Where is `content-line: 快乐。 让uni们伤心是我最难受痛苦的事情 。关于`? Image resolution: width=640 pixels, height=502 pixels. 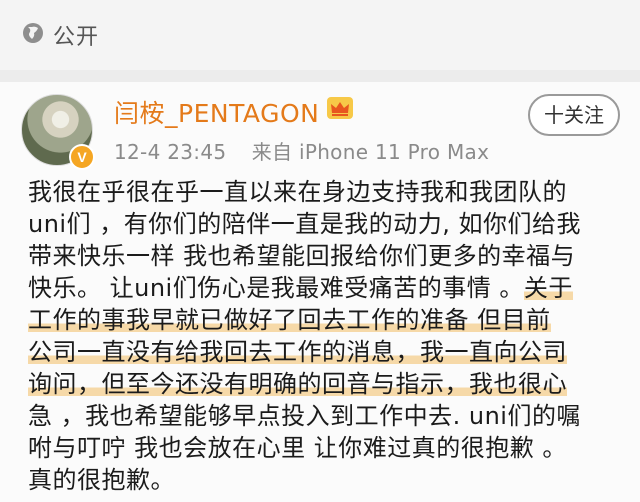 content-line: 快乐。 让uni们伤心是我最难受痛苦的事情 。关于 is located at coordinates (328, 288).